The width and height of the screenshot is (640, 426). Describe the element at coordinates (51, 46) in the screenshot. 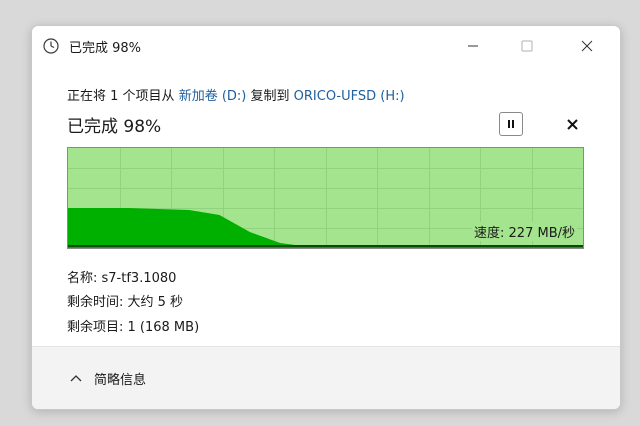

I see `clock-icon` at that location.